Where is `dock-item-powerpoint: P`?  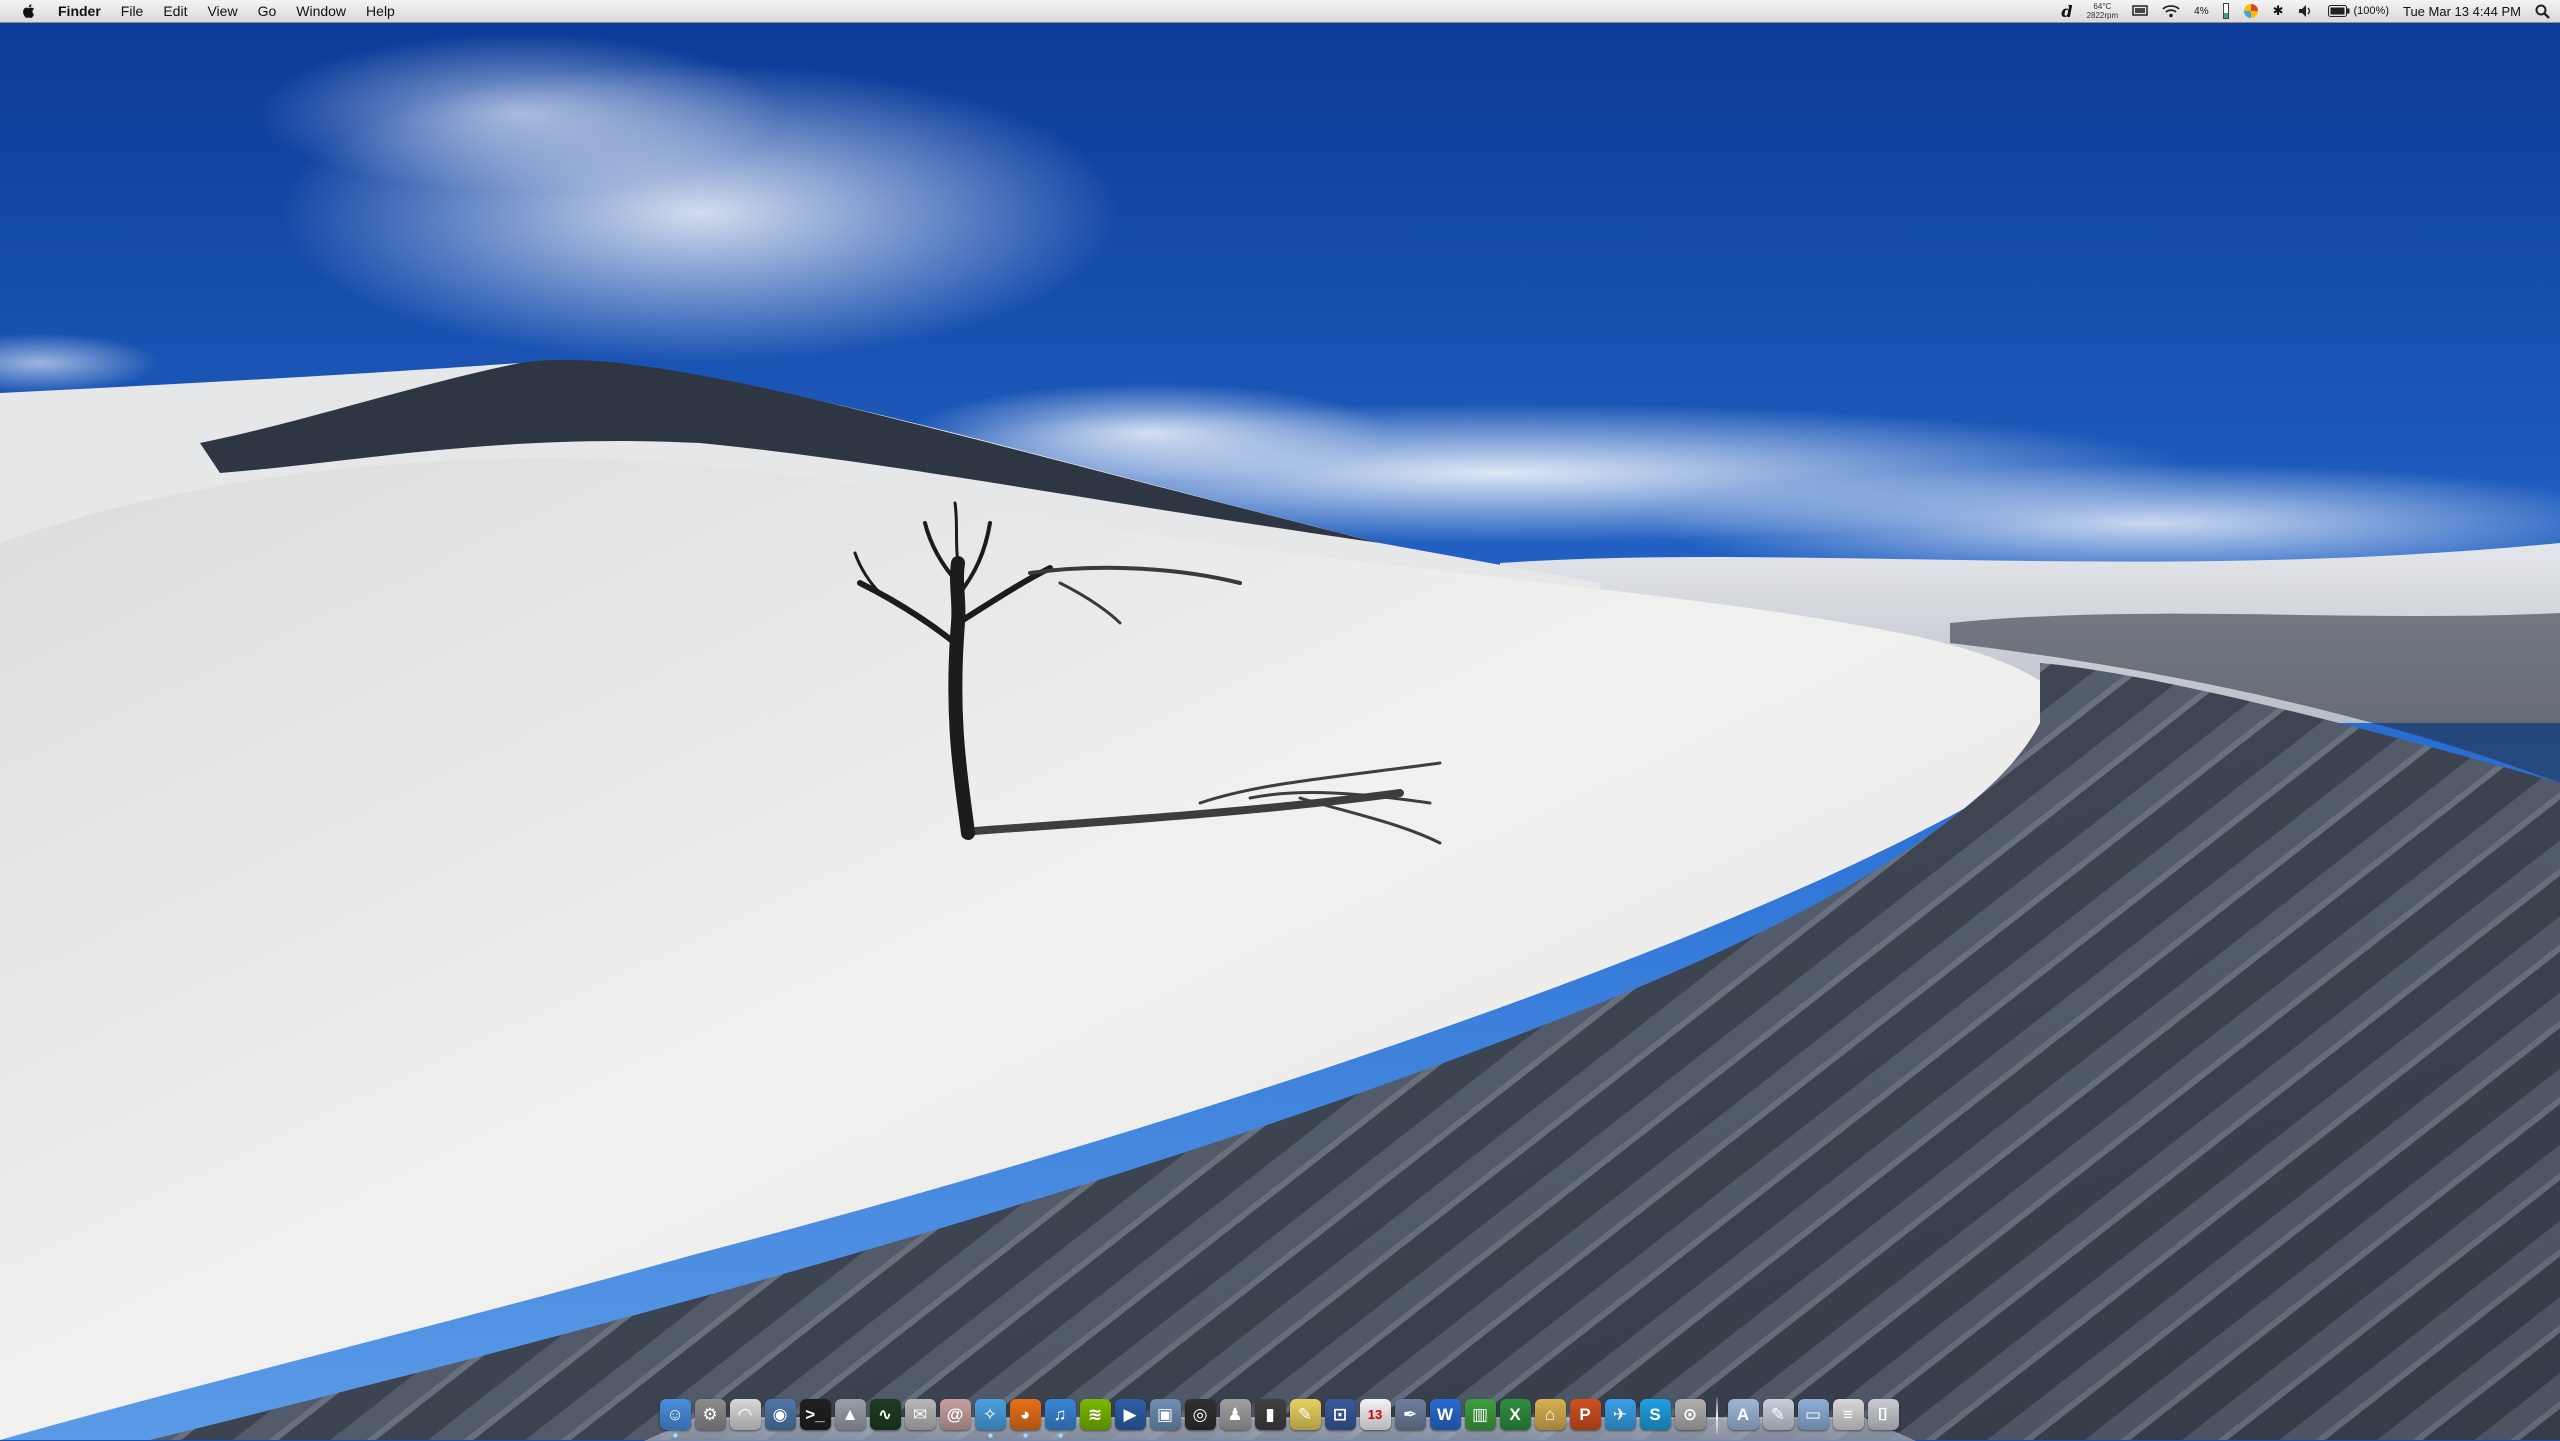
dock-item-powerpoint: P is located at coordinates (1585, 1414).